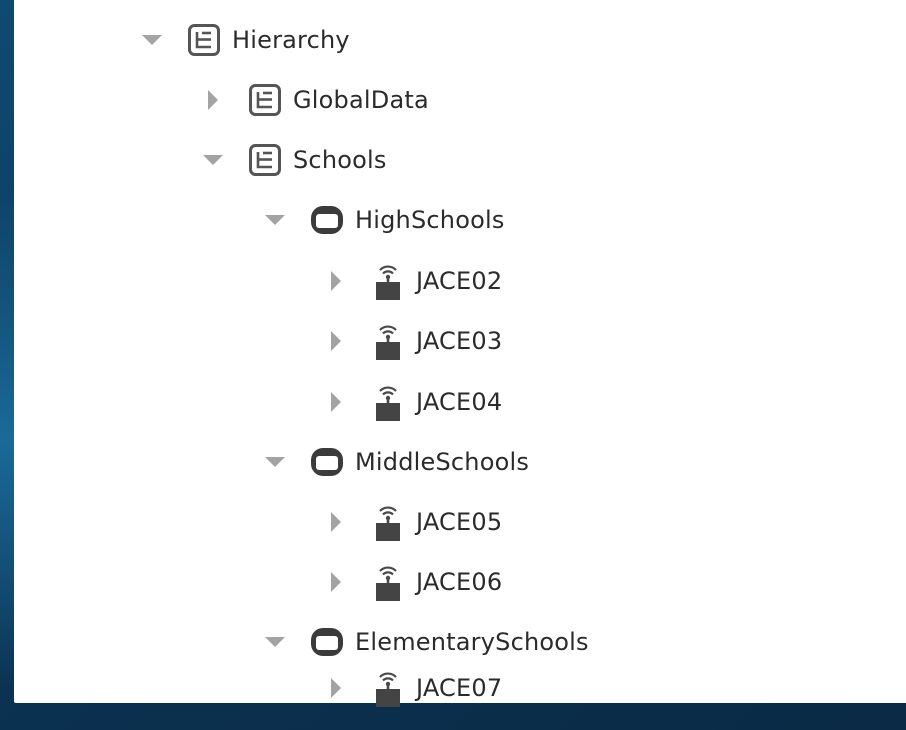 The height and width of the screenshot is (730, 906). I want to click on tree-node-label: JACE05, so click(459, 522).